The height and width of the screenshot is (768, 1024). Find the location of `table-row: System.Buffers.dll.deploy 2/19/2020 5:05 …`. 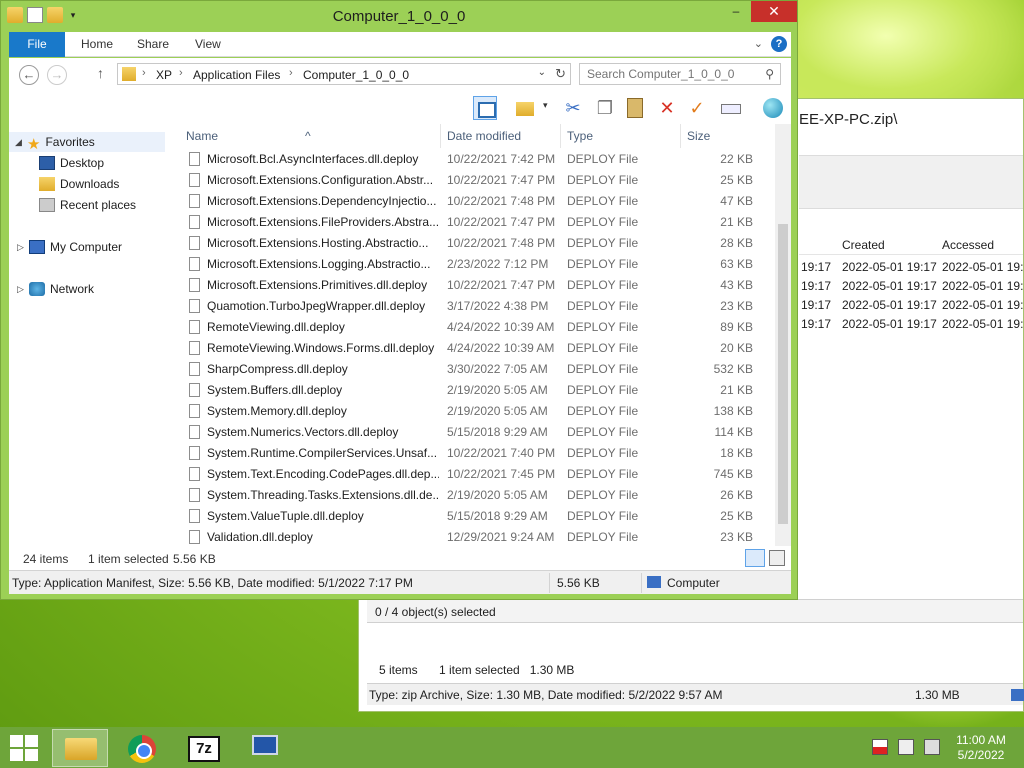

table-row: System.Buffers.dll.deploy 2/19/2020 5:05 … is located at coordinates (475, 389).